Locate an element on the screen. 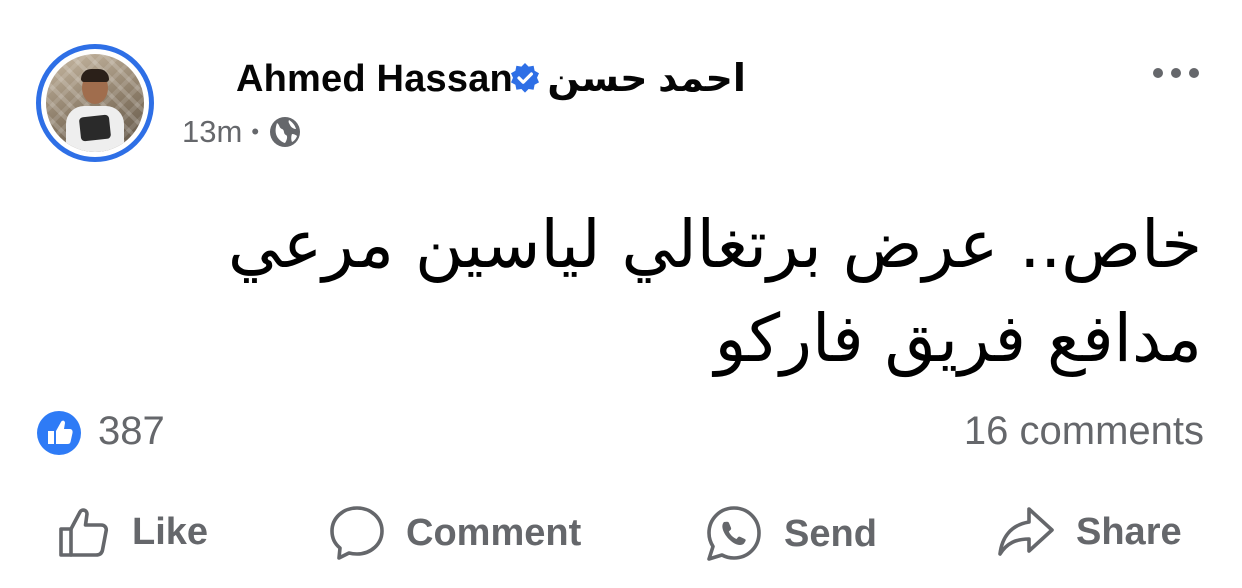 This screenshot has height=588, width=1242. reaction-count: 387 is located at coordinates (131, 431).